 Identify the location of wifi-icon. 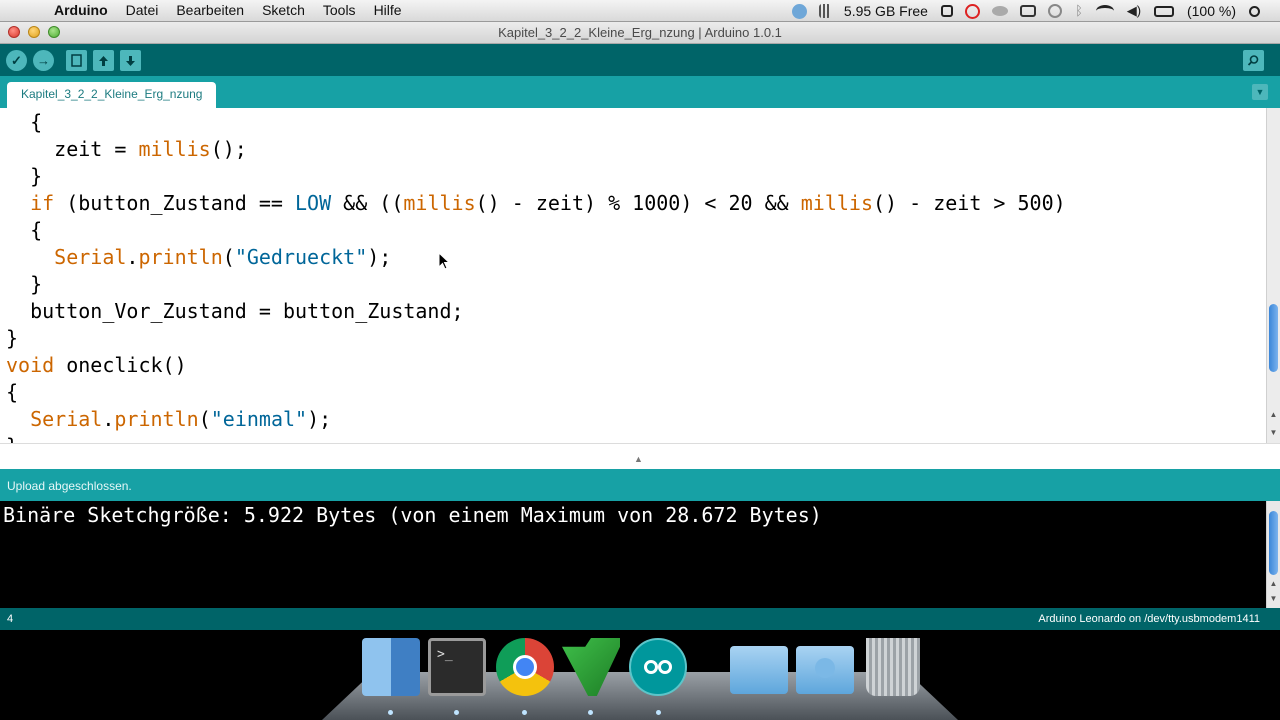
(1104, 11).